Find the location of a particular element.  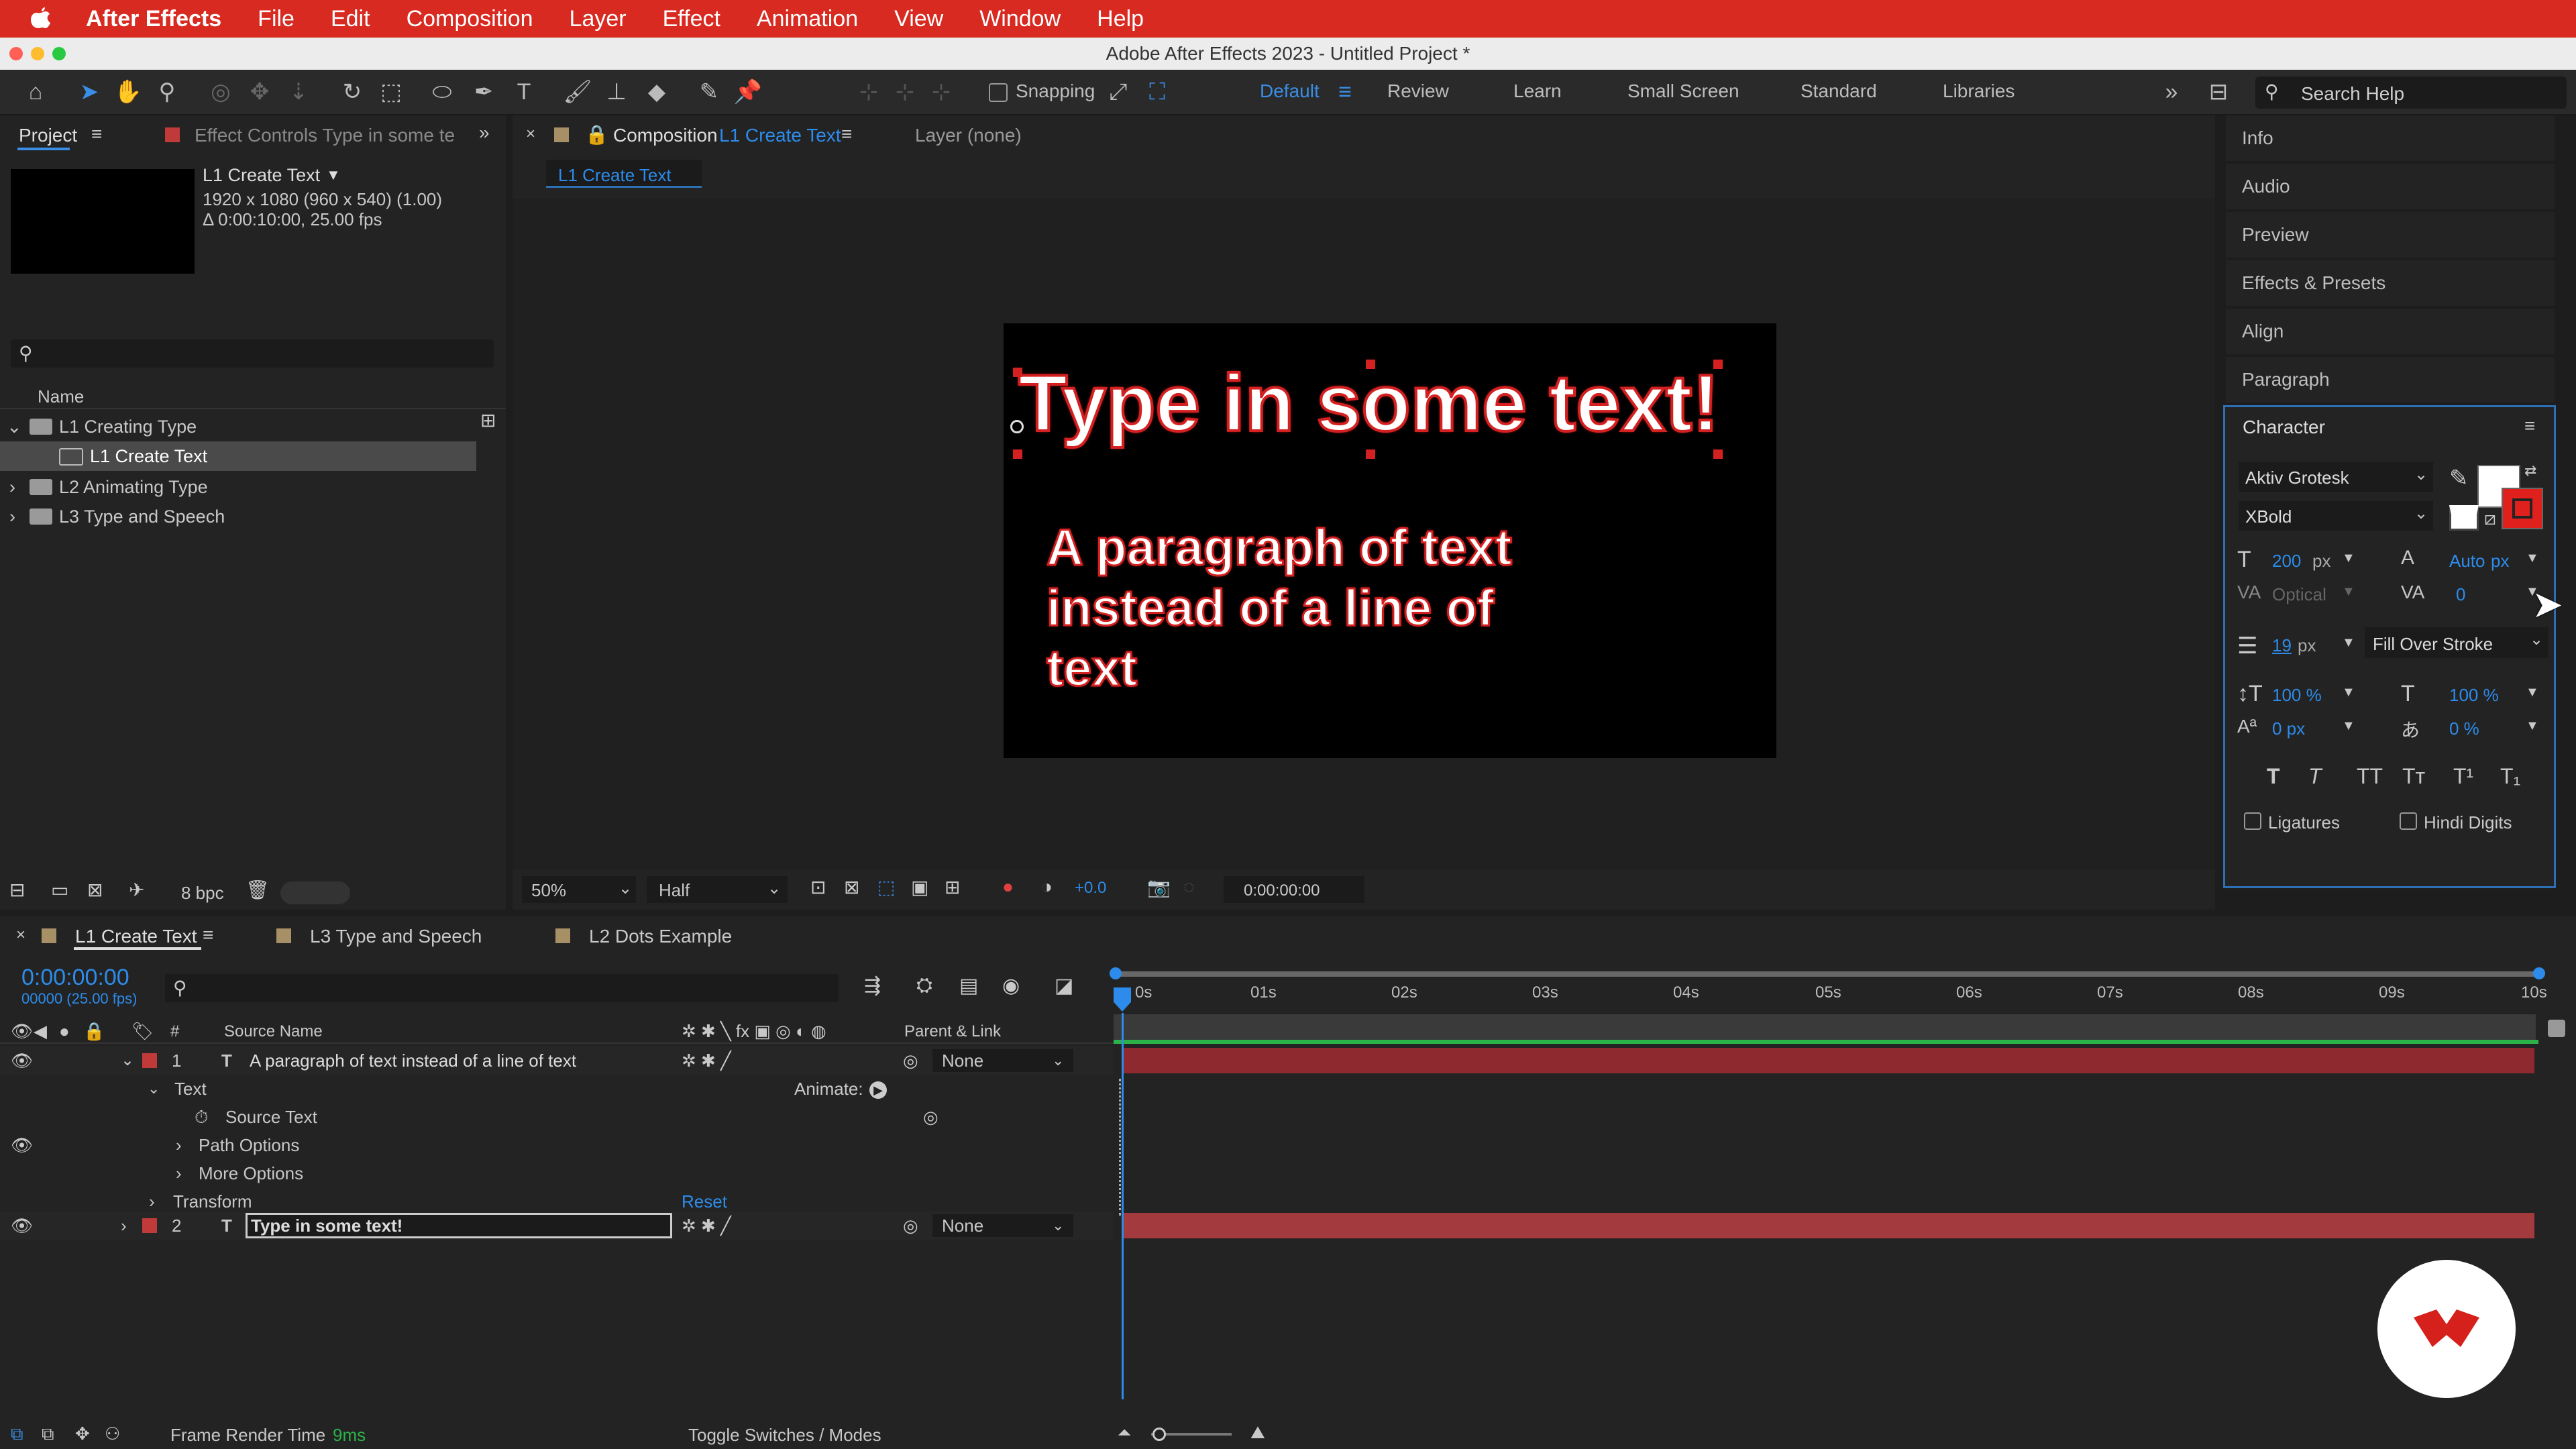

frame-blending-icon: ◉ is located at coordinates (1011, 986).